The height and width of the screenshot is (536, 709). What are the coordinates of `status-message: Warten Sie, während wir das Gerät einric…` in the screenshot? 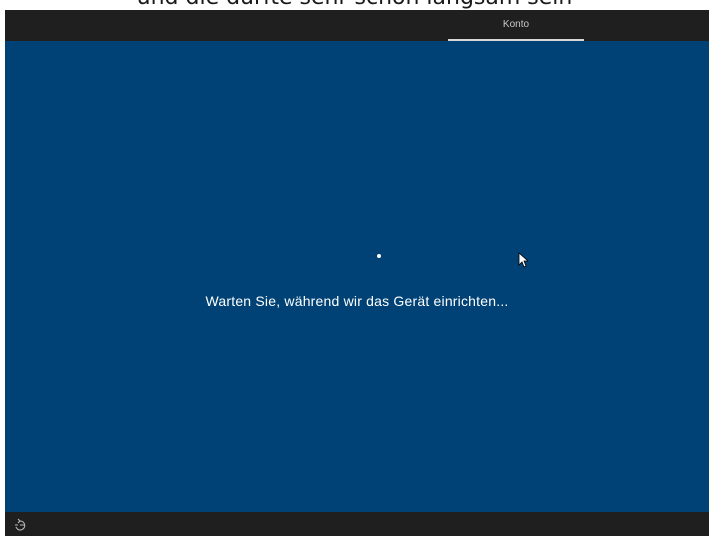 It's located at (357, 301).